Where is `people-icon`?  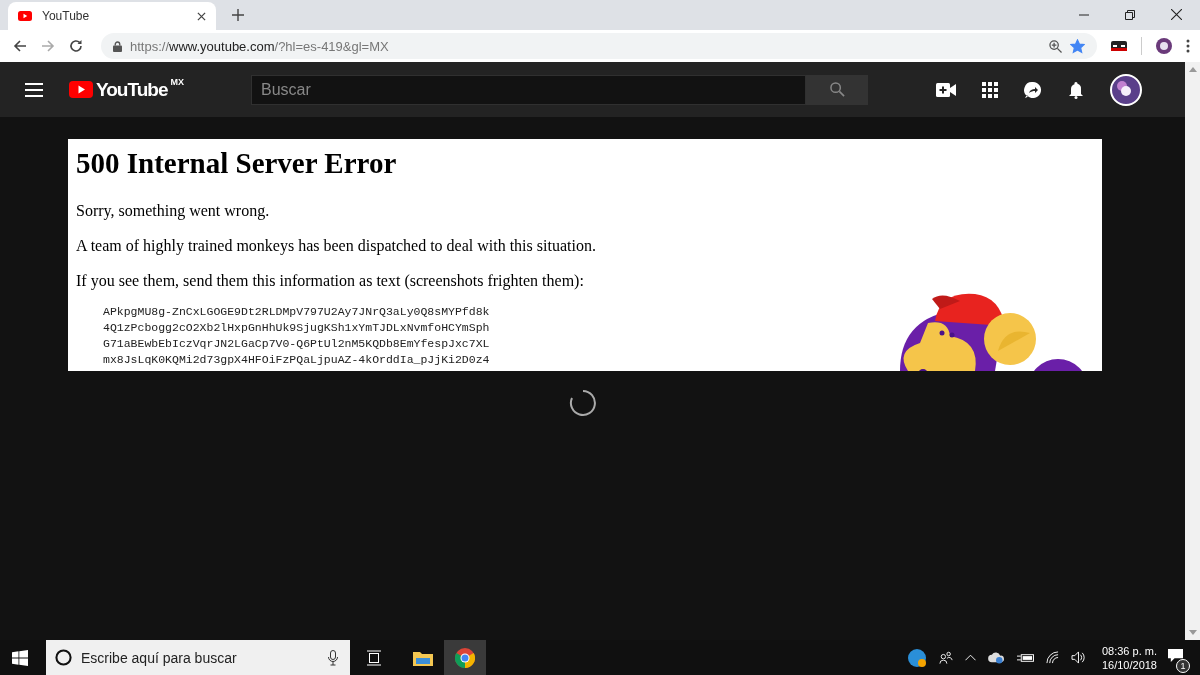 people-icon is located at coordinates (945, 657).